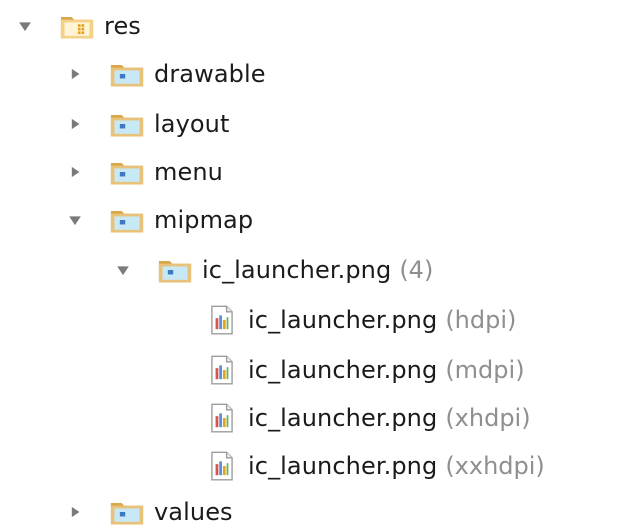 Image resolution: width=624 pixels, height=532 pixels. I want to click on tree-node-layout: layout, so click(146, 124).